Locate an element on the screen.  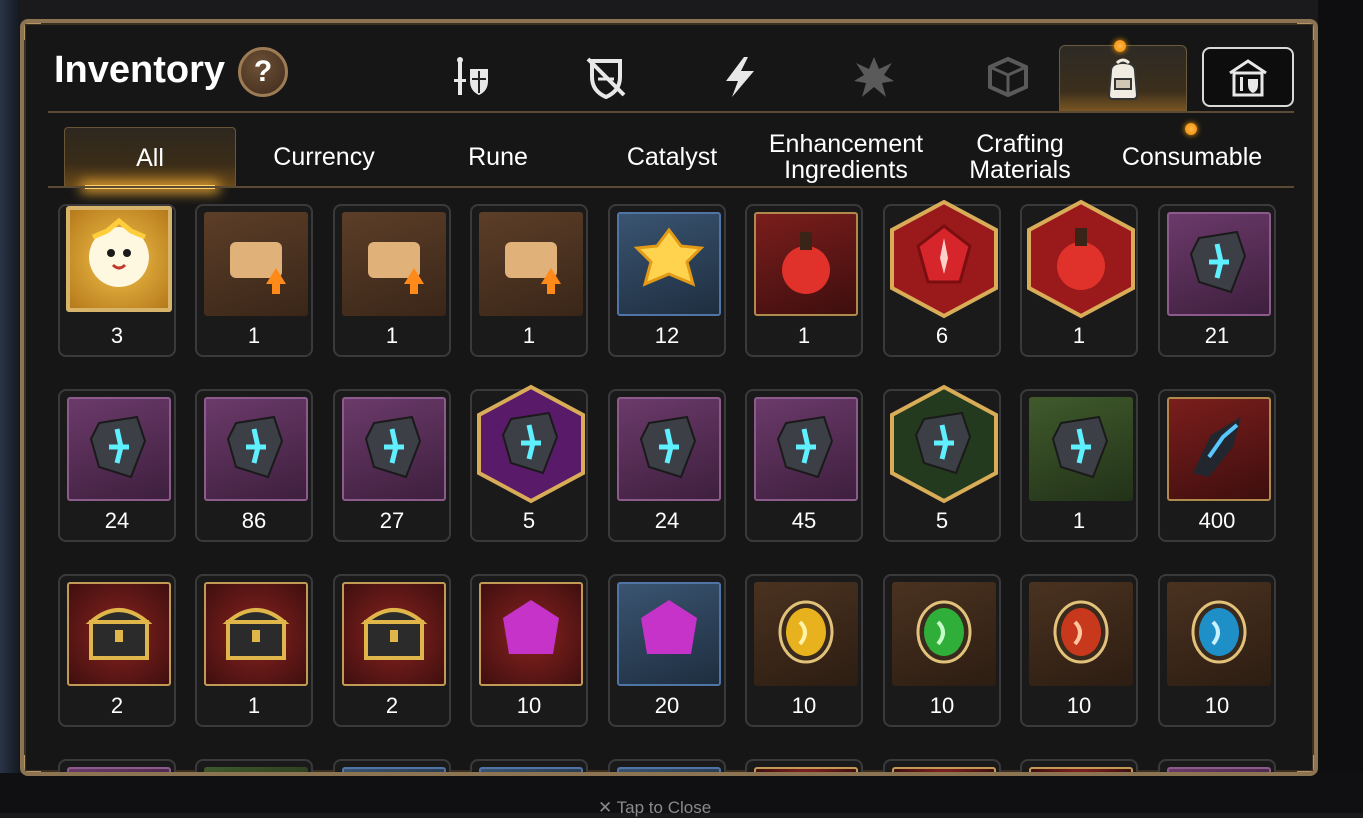
scroll-icon is located at coordinates (256, 264).